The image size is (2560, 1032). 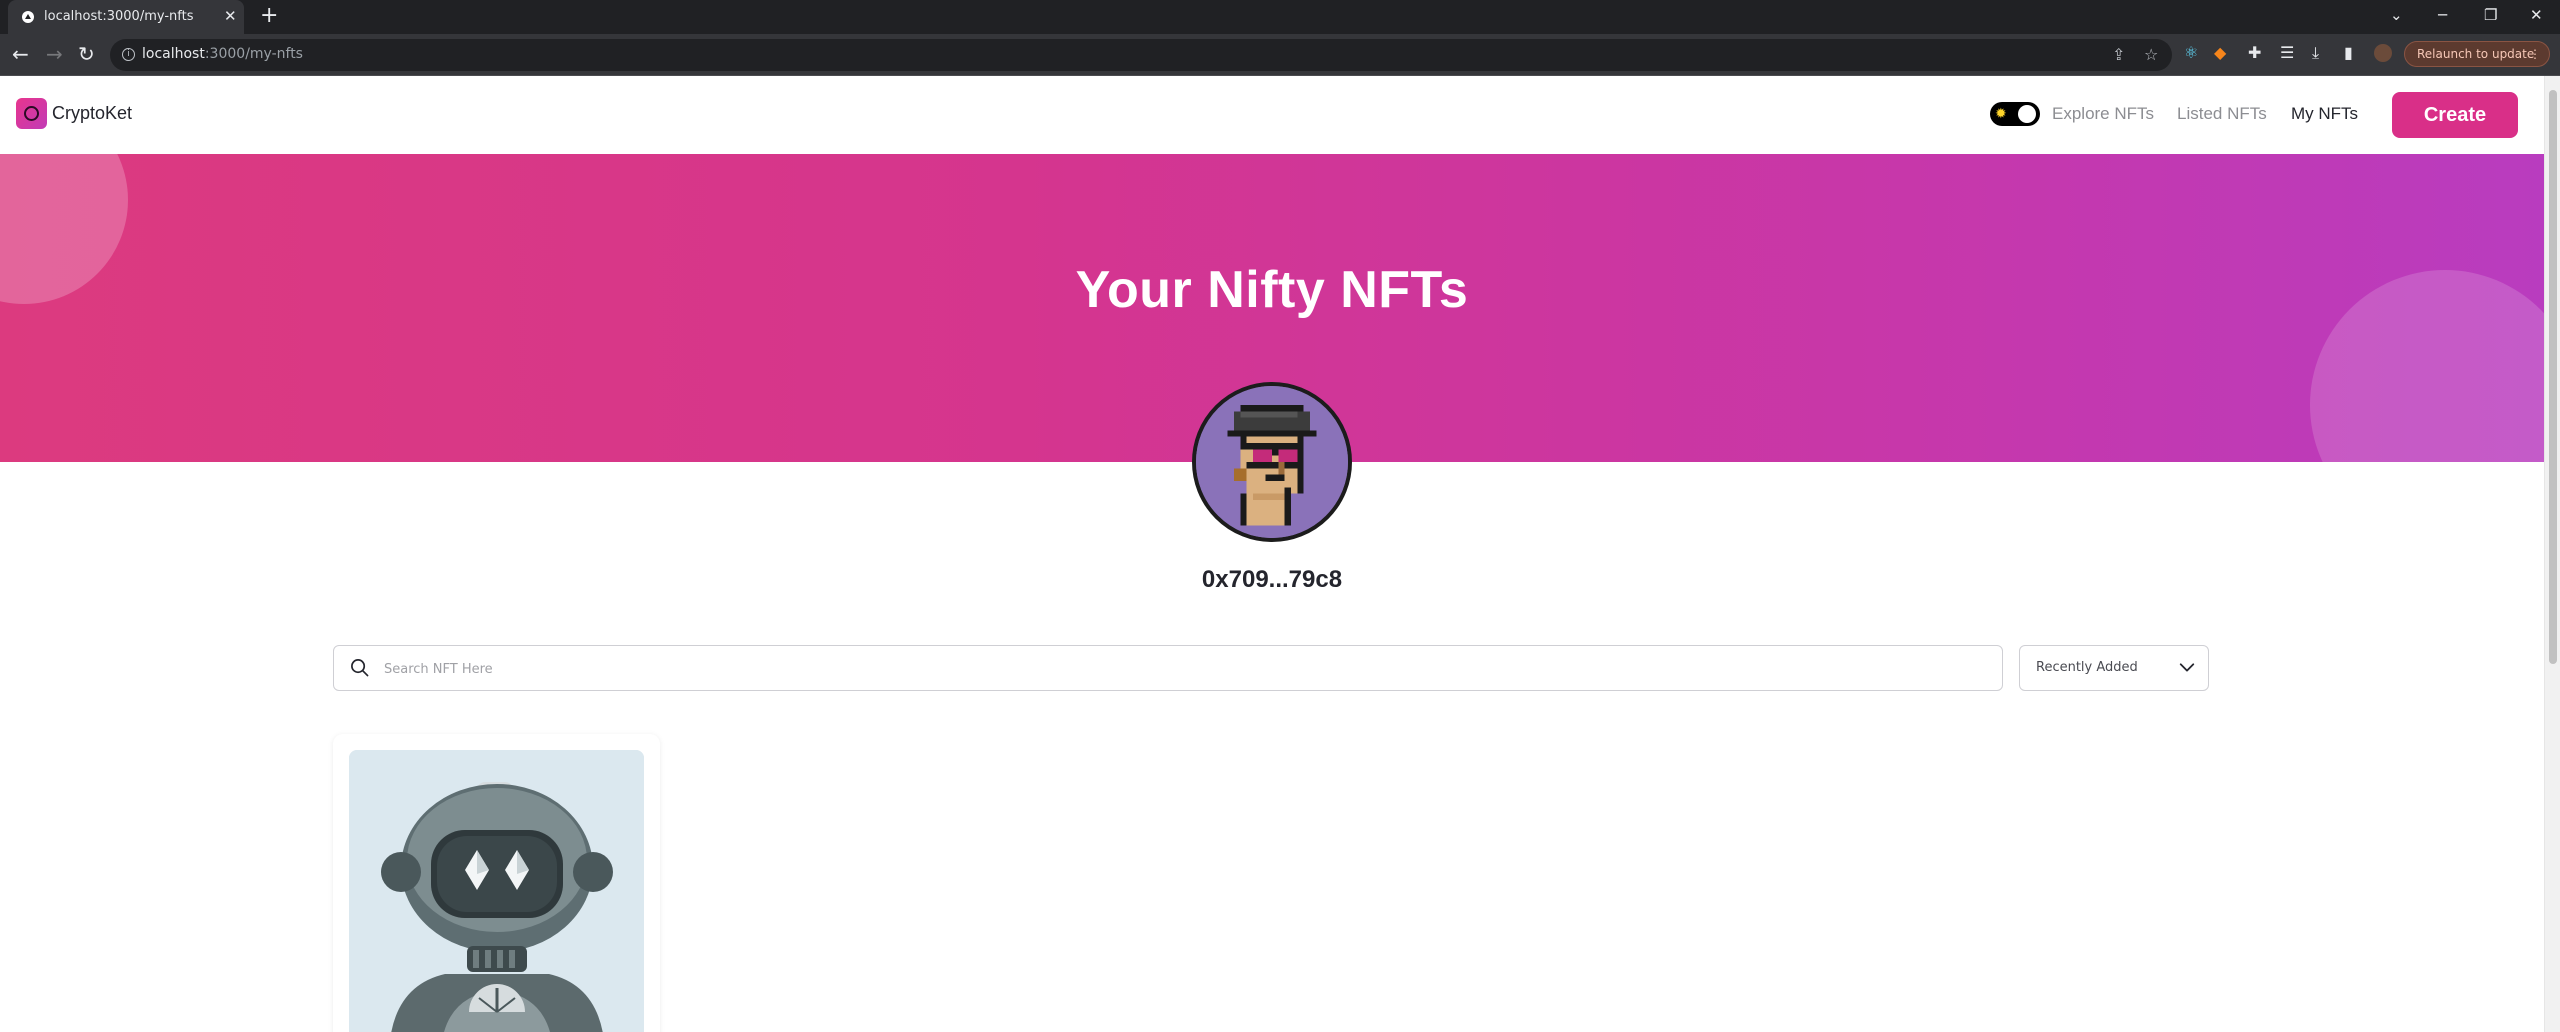 What do you see at coordinates (119, 16) in the screenshot?
I see `tab-title: localhost:3000/my-nfts` at bounding box center [119, 16].